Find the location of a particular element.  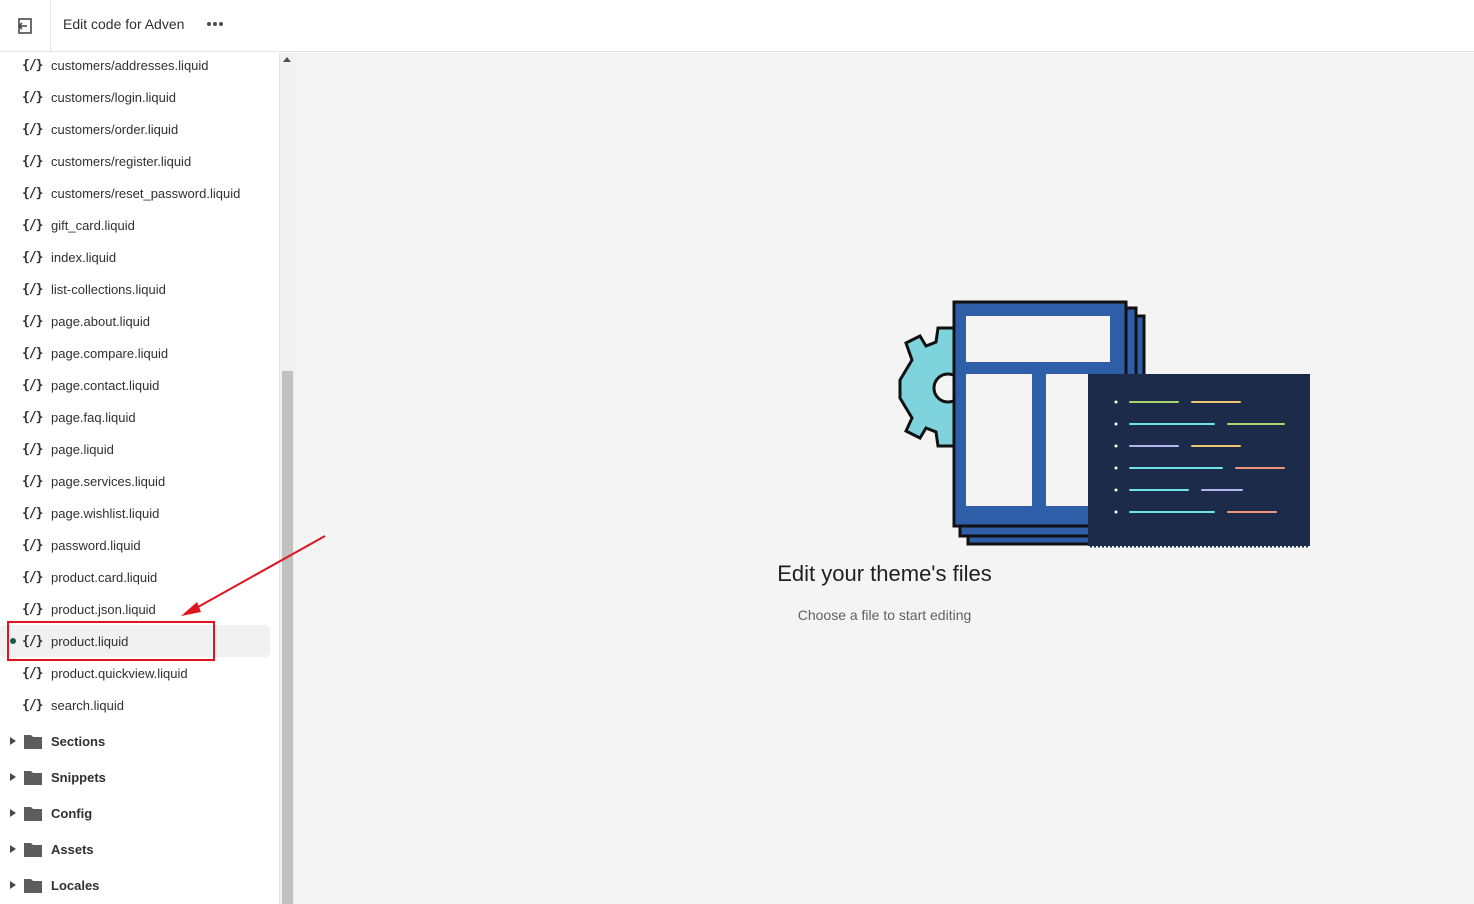

file-item: {/} product.liquid is located at coordinates (135, 641).